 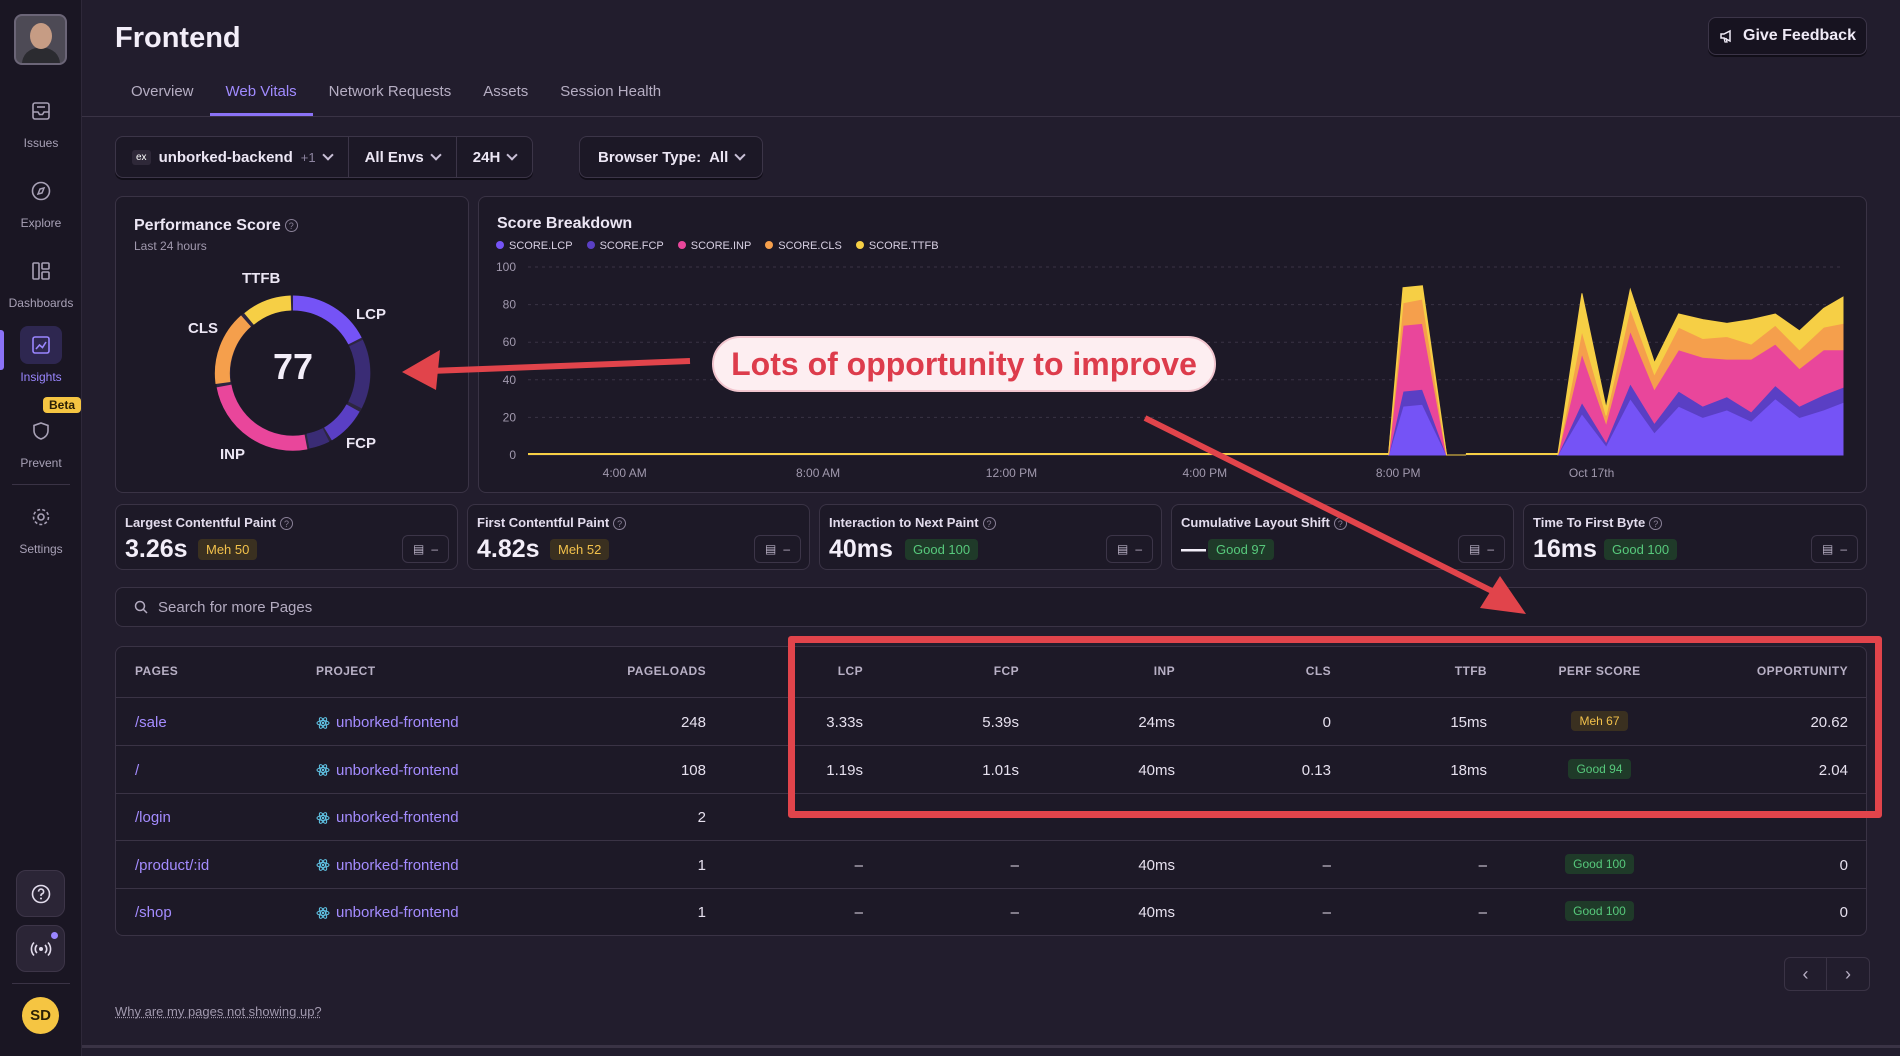 What do you see at coordinates (625, 246) in the screenshot?
I see `legend-item-fcp: SCORE.FCP` at bounding box center [625, 246].